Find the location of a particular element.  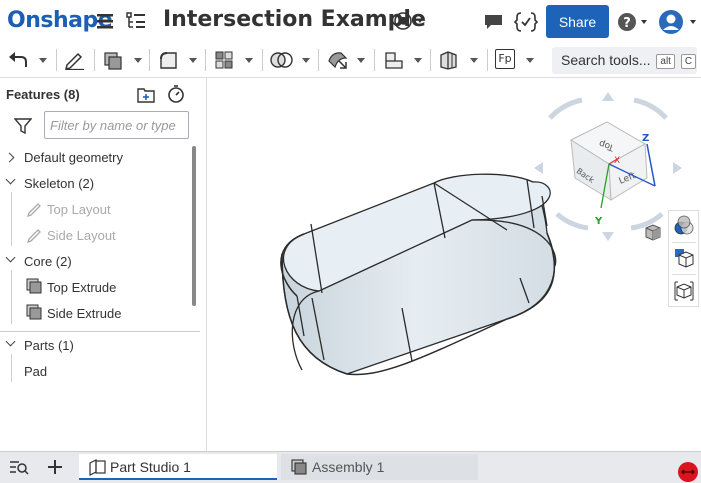

right-dock is located at coordinates (683, 258).